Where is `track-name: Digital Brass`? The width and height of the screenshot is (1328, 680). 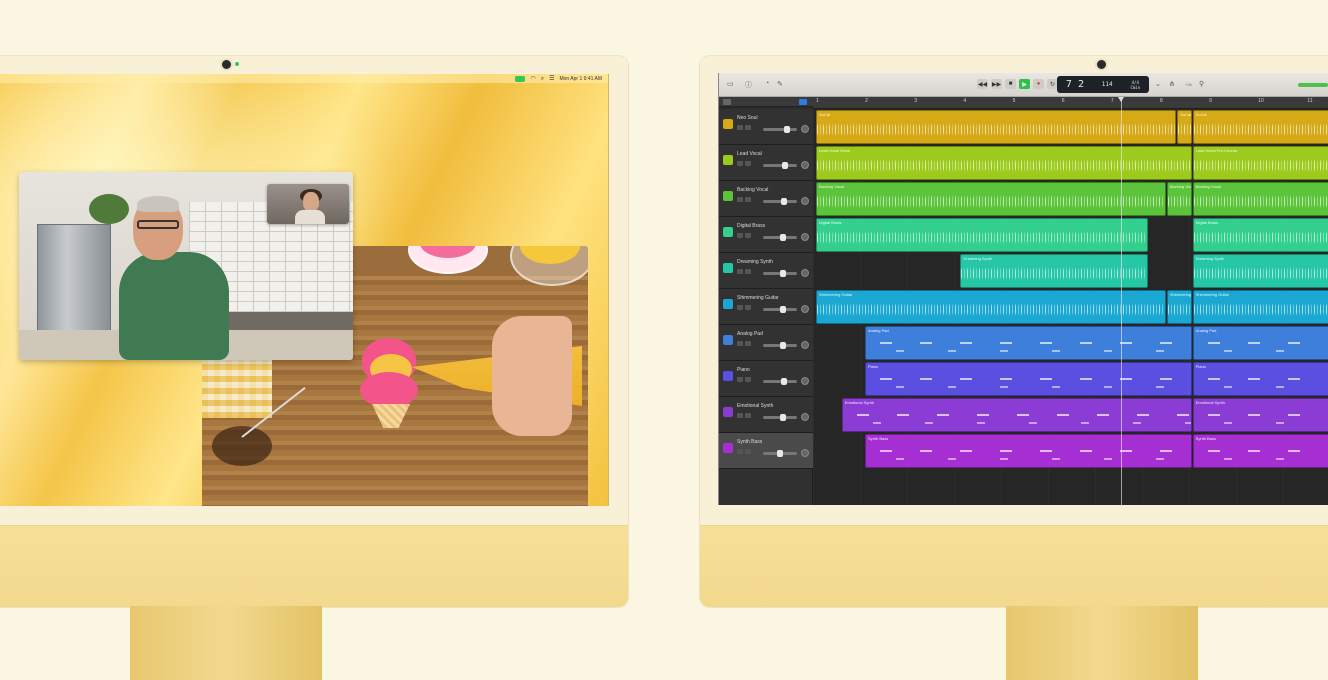
track-name: Digital Brass is located at coordinates (751, 226).